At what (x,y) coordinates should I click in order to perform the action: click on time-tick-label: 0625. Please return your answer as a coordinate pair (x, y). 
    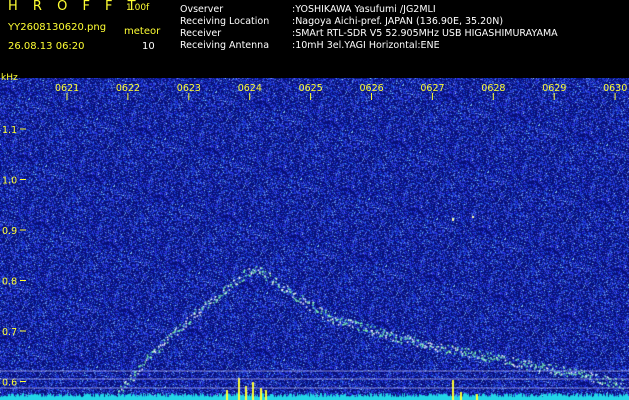
    Looking at the image, I should click on (311, 88).